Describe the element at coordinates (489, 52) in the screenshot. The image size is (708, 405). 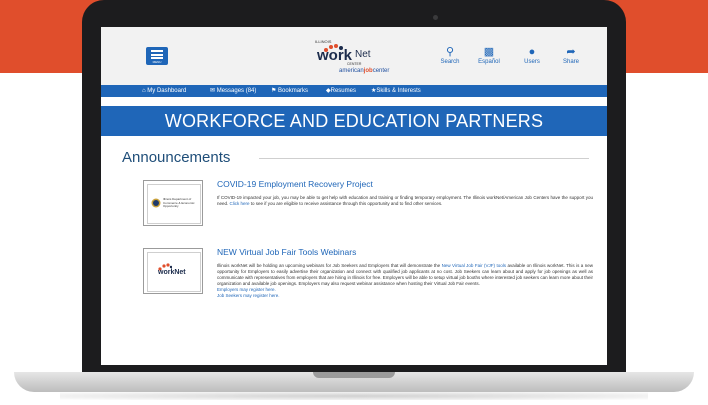
I see `language-icon: ▩` at that location.